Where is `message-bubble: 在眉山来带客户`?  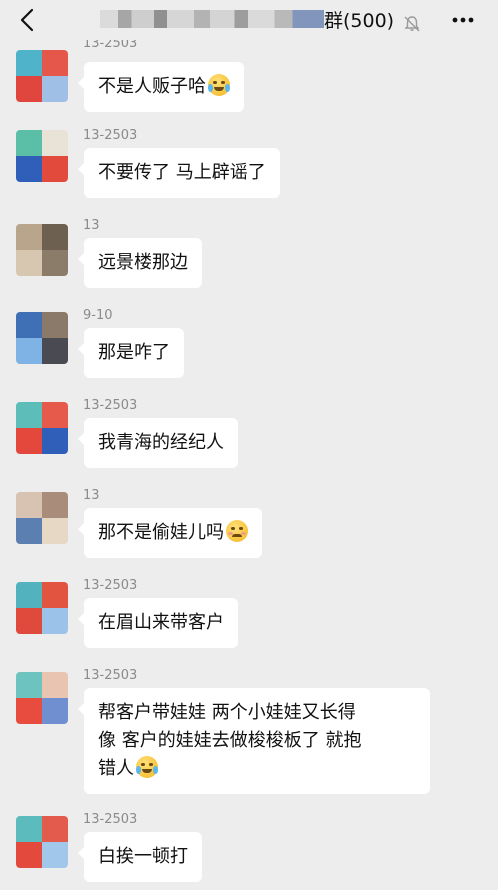
message-bubble: 在眉山来带客户 is located at coordinates (158, 623).